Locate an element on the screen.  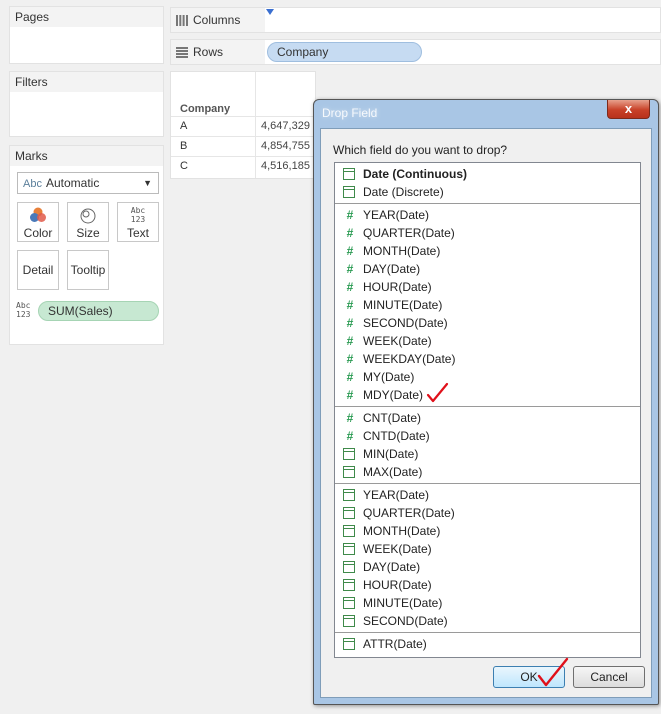
marks-title: Marks is located at coordinates (86, 156).